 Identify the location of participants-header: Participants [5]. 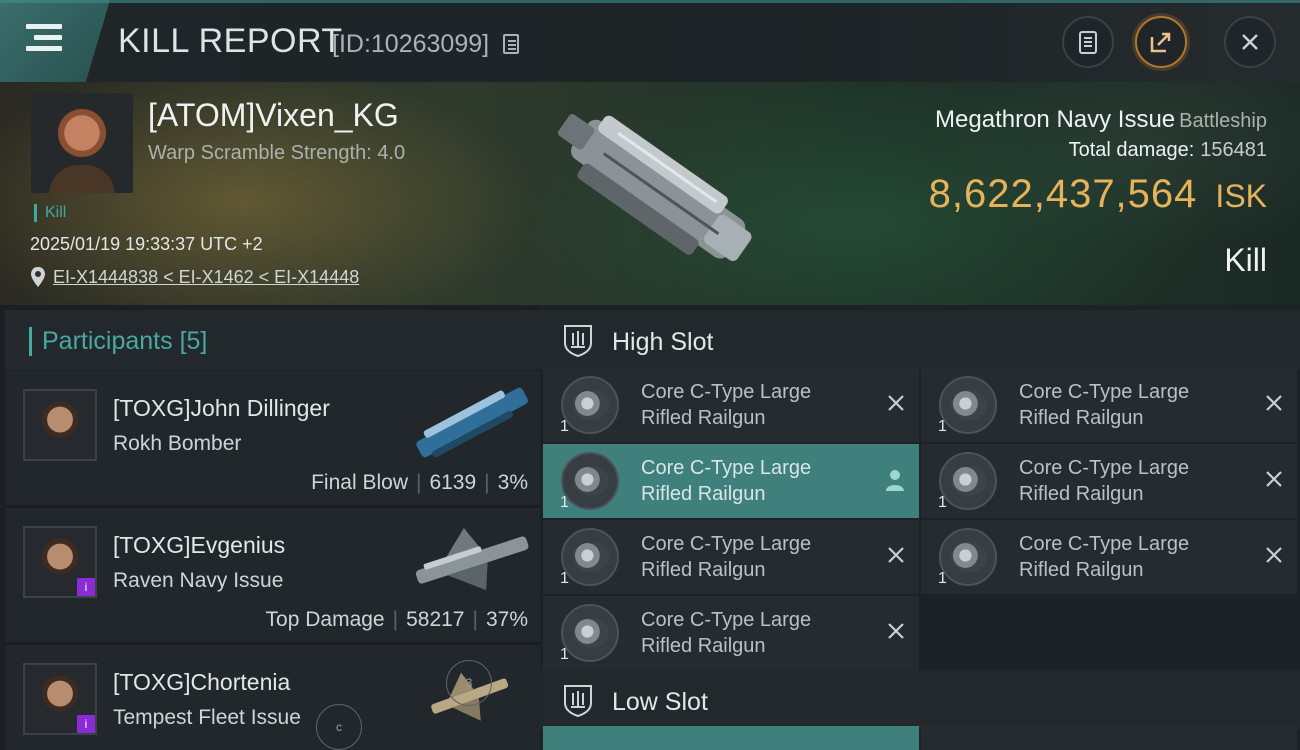
(272, 340).